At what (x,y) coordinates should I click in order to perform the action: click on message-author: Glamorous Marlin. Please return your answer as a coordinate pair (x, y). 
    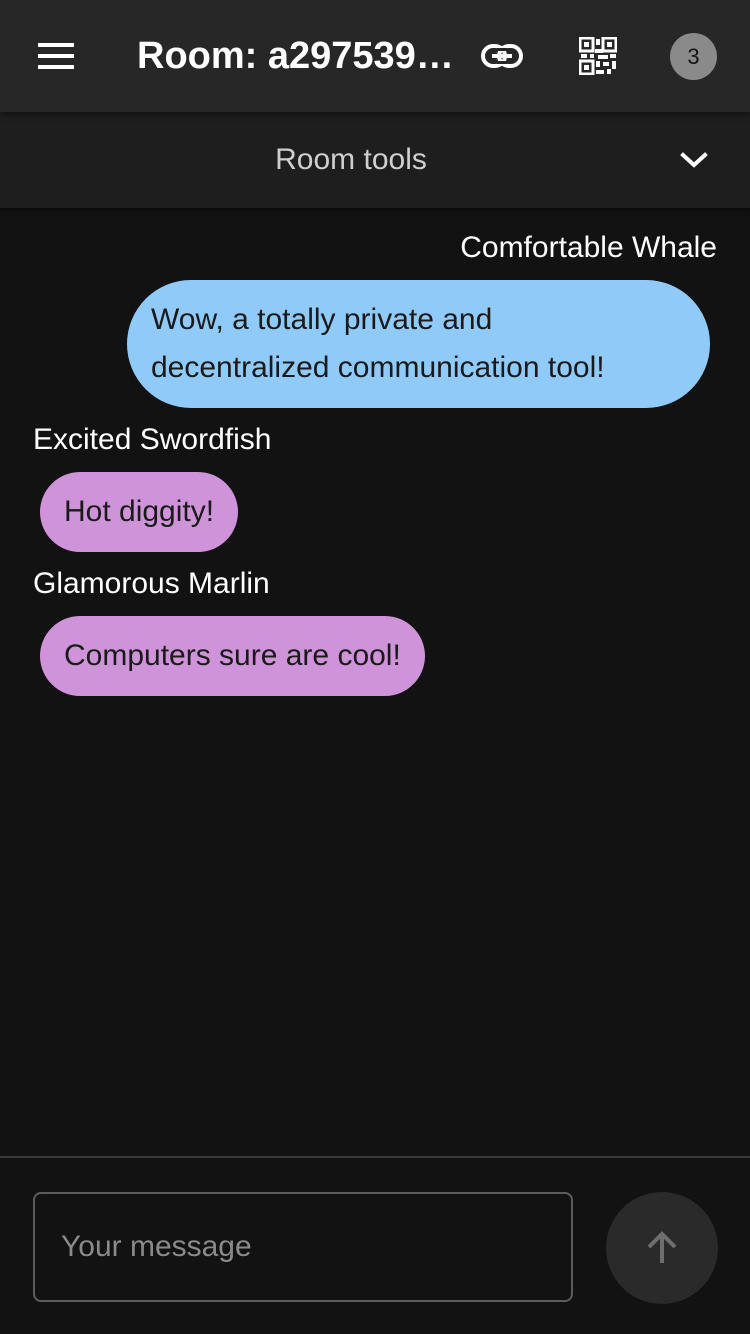
    Looking at the image, I should click on (151, 583).